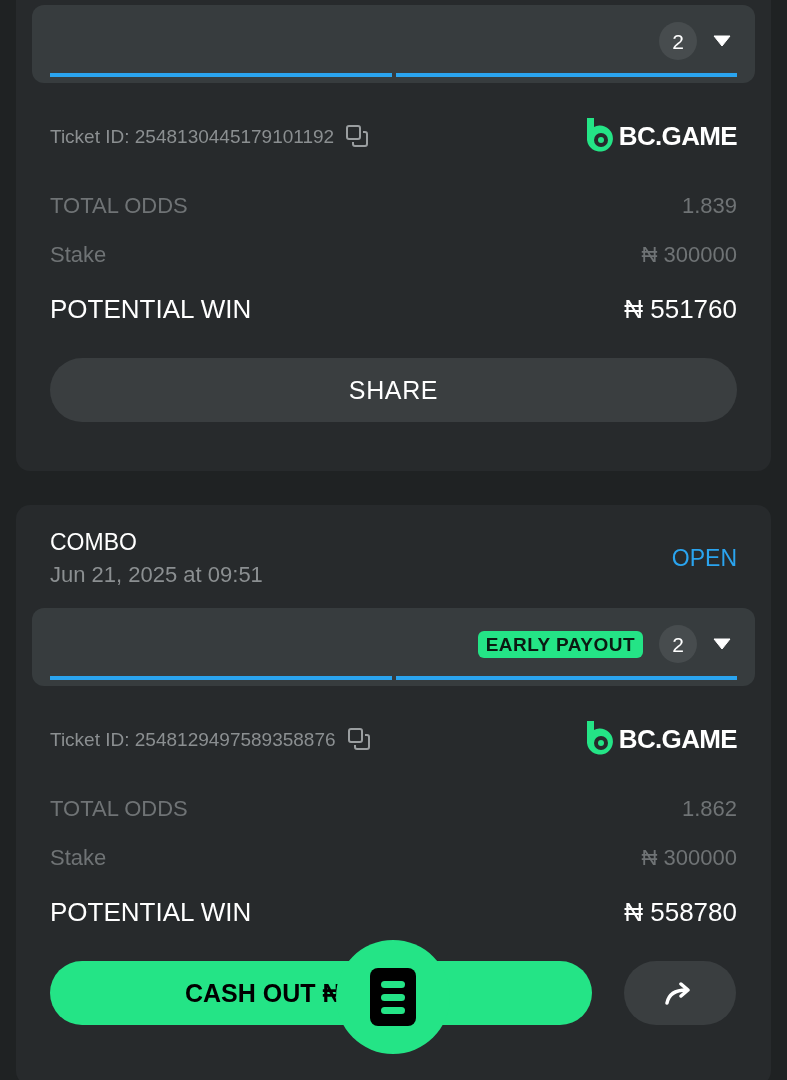 The height and width of the screenshot is (1080, 787). Describe the element at coordinates (680, 912) in the screenshot. I see `potential-win-value: ₦ 558780` at that location.